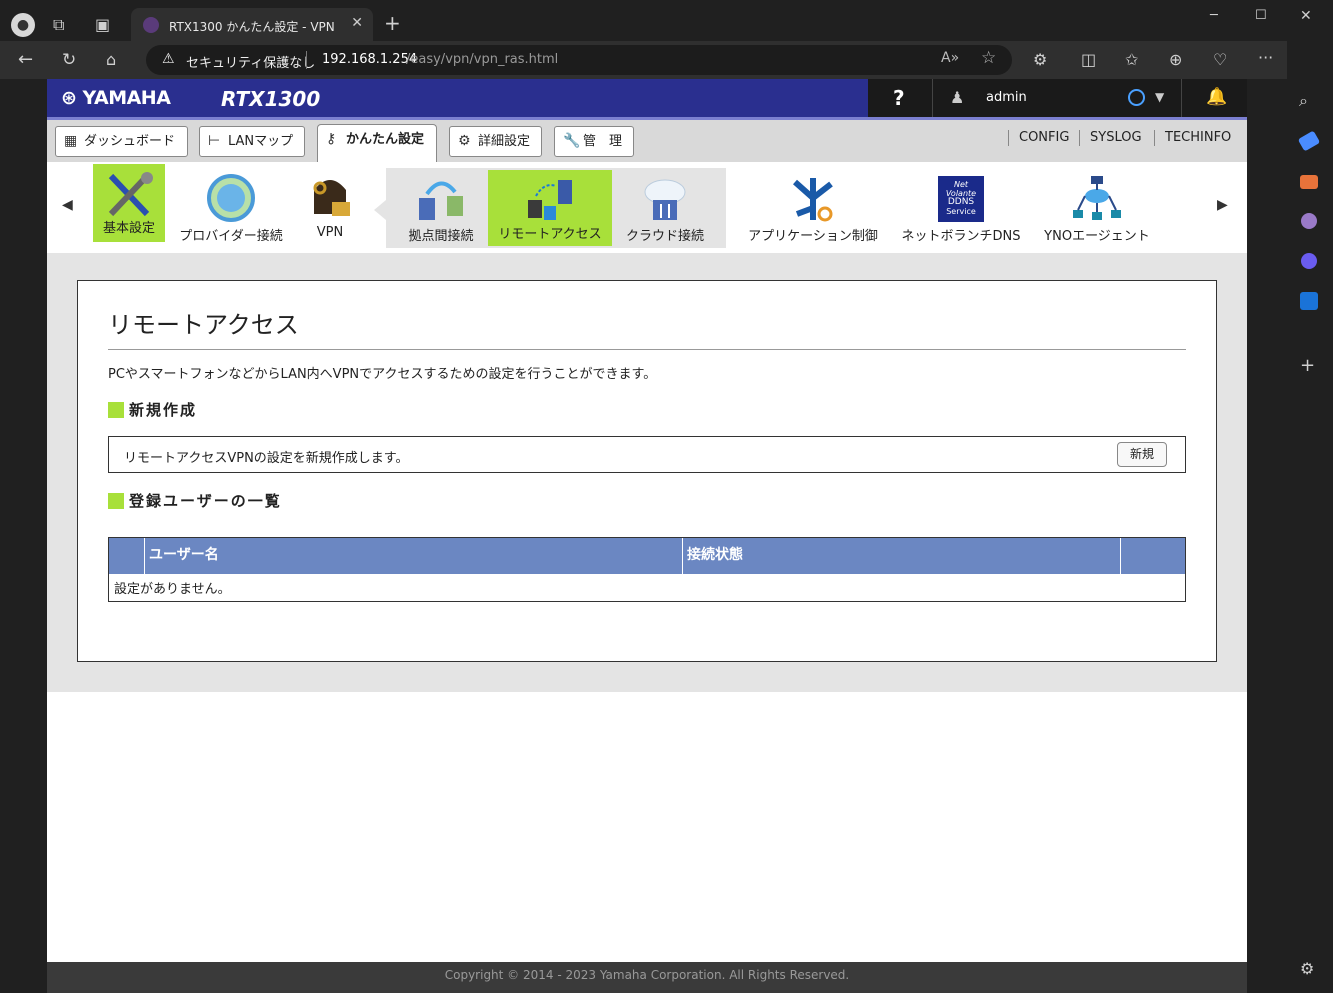 This screenshot has height=993, width=1333. Describe the element at coordinates (23, 25) in the screenshot. I see `profile-icon: ●` at that location.